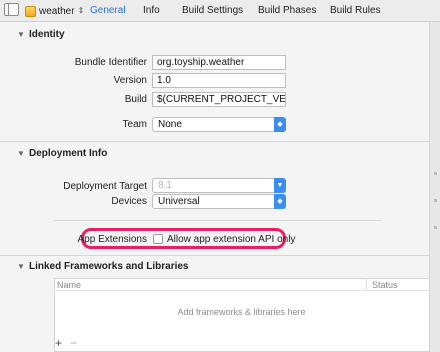  I want to click on devices-value: Universal, so click(179, 201).